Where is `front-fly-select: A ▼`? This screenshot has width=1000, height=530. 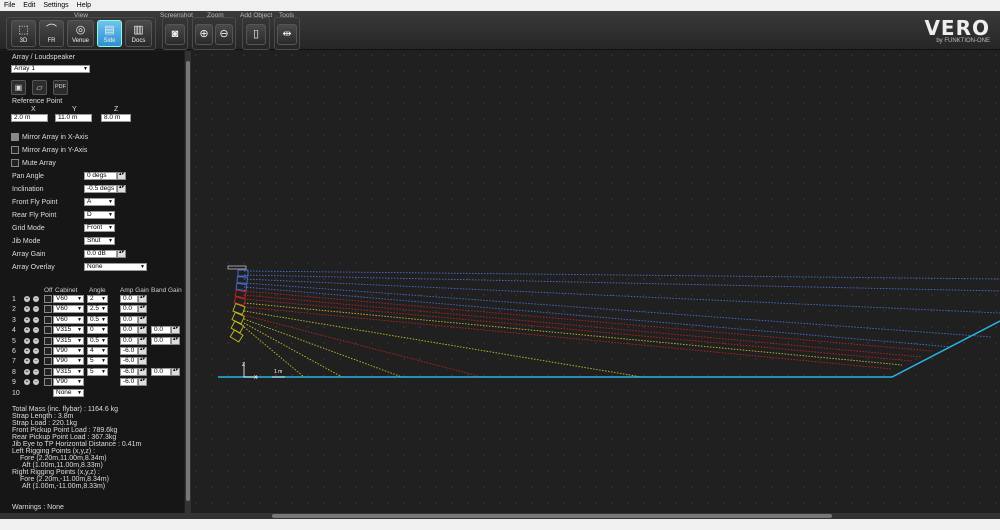
front-fly-select: A ▼ is located at coordinates (99, 202).